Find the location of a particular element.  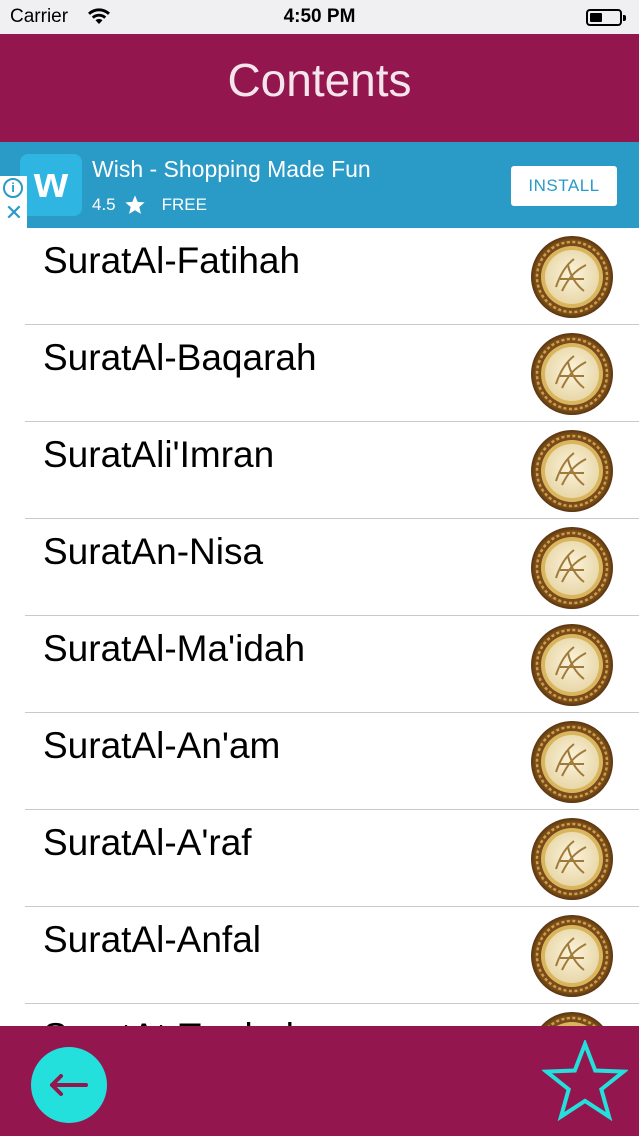

surah-label: SuratAn-Nisa is located at coordinates (153, 551).